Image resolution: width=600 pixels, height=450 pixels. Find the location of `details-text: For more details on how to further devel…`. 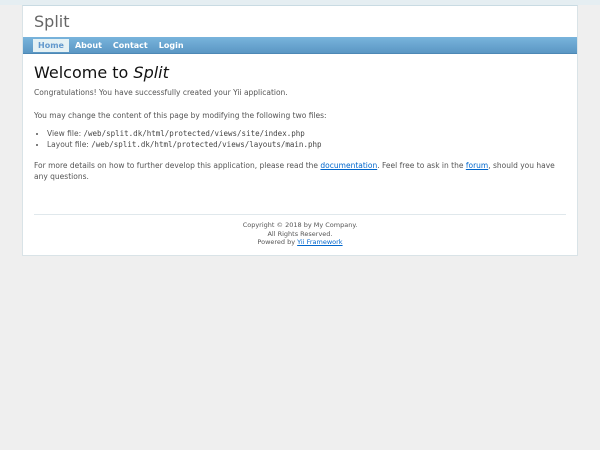

details-text: For more details on how to further devel… is located at coordinates (300, 171).